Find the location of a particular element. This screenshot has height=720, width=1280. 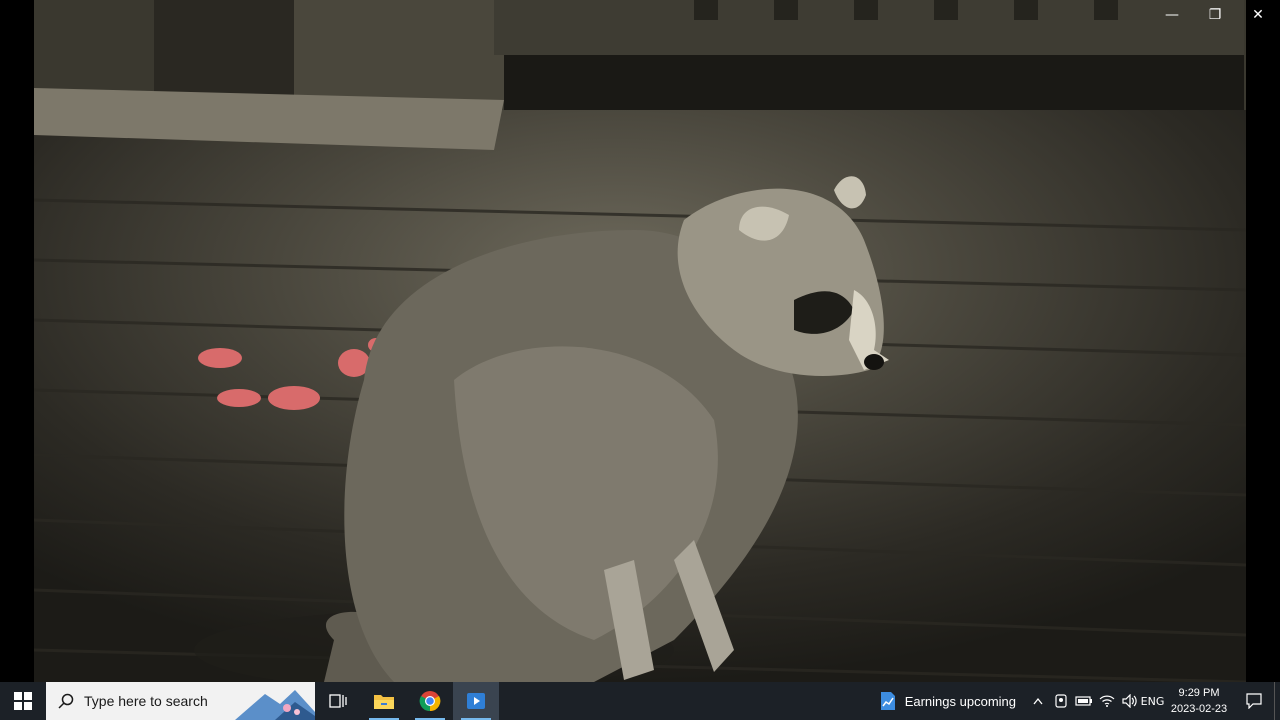

search-icon is located at coordinates (66, 701).